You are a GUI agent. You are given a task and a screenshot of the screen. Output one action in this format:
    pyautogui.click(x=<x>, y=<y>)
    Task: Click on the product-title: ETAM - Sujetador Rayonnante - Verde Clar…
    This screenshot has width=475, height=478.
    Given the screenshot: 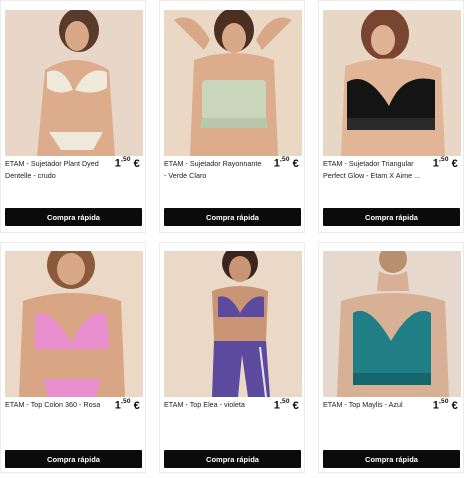 What is the action you would take?
    pyautogui.click(x=214, y=170)
    